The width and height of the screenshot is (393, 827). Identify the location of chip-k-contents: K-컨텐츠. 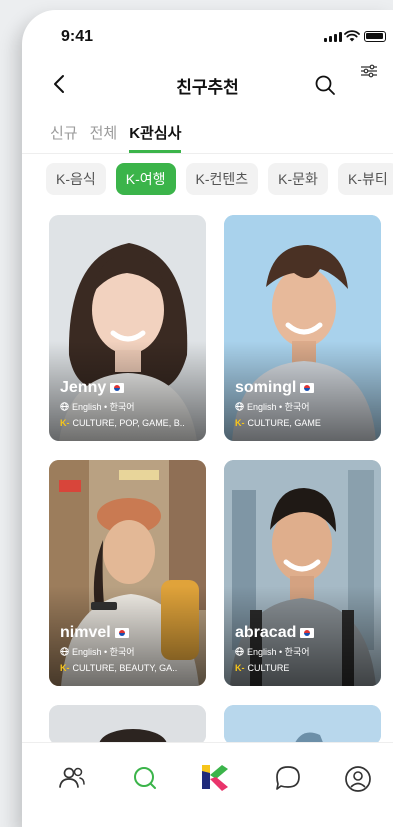
(222, 179).